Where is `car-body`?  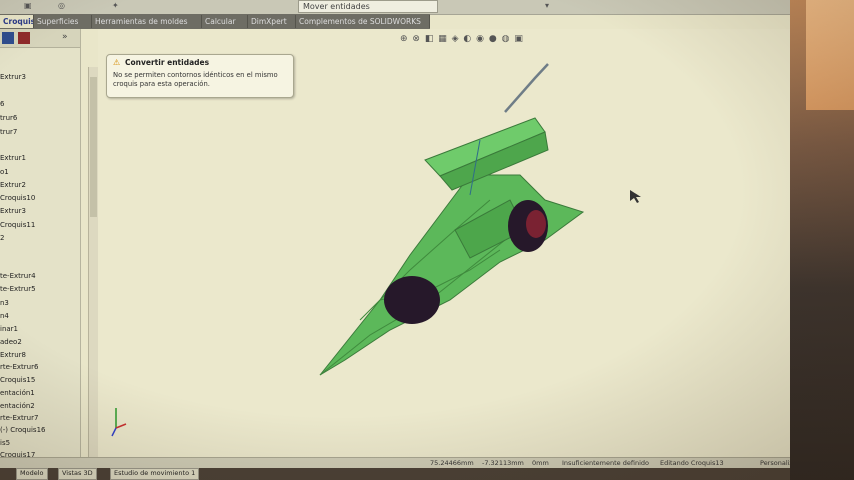
car-body is located at coordinates (452, 275).